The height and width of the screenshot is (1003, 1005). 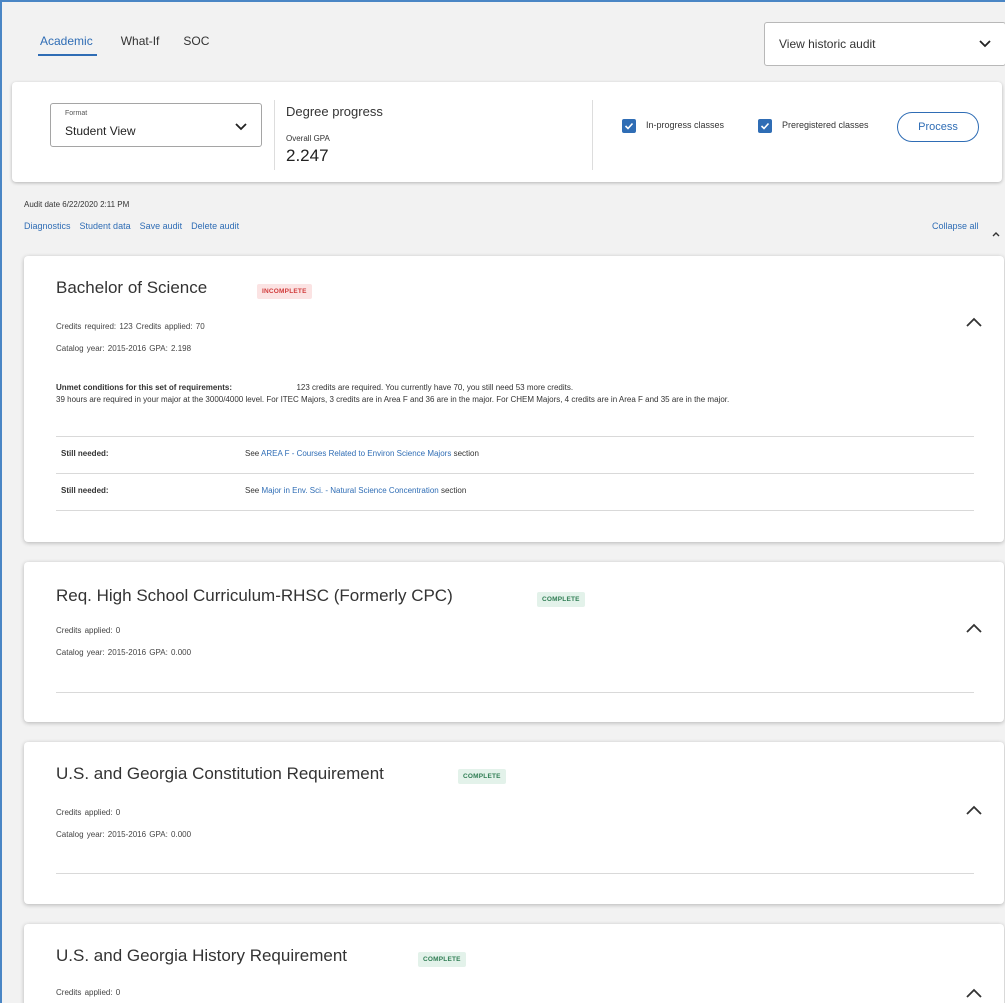 What do you see at coordinates (132, 287) in the screenshot?
I see `block-title: Bachelor of Science` at bounding box center [132, 287].